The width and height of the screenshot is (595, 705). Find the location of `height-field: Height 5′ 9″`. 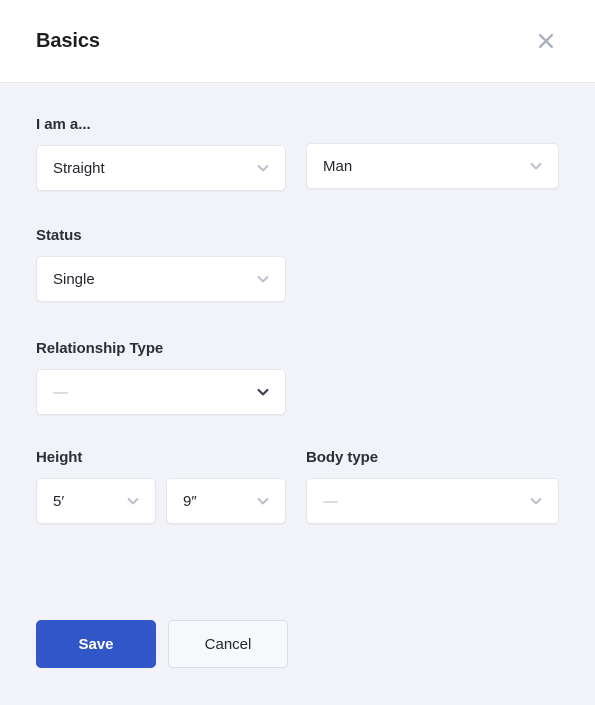

height-field: Height 5′ 9″ is located at coordinates (171, 486).